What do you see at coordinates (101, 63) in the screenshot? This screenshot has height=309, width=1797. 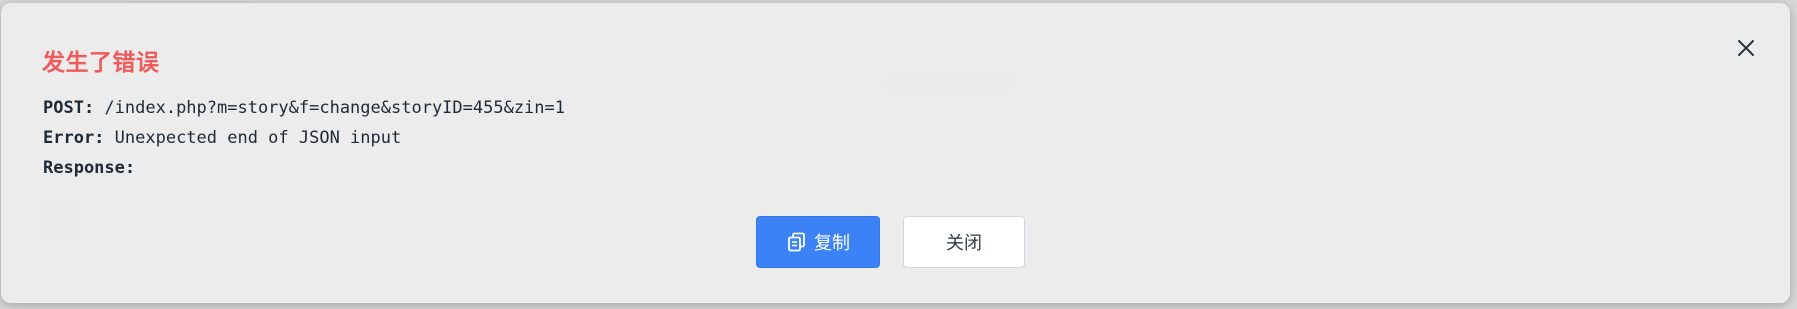 I see `dialog-title: 发生了错误` at bounding box center [101, 63].